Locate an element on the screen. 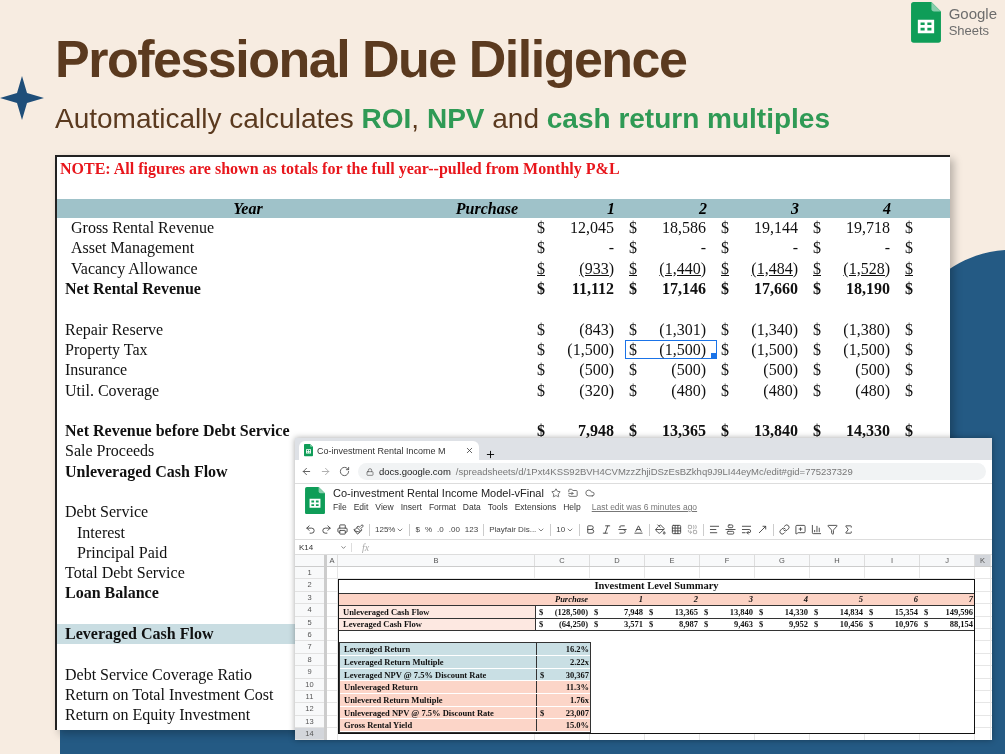  star-icon is located at coordinates (555, 493).